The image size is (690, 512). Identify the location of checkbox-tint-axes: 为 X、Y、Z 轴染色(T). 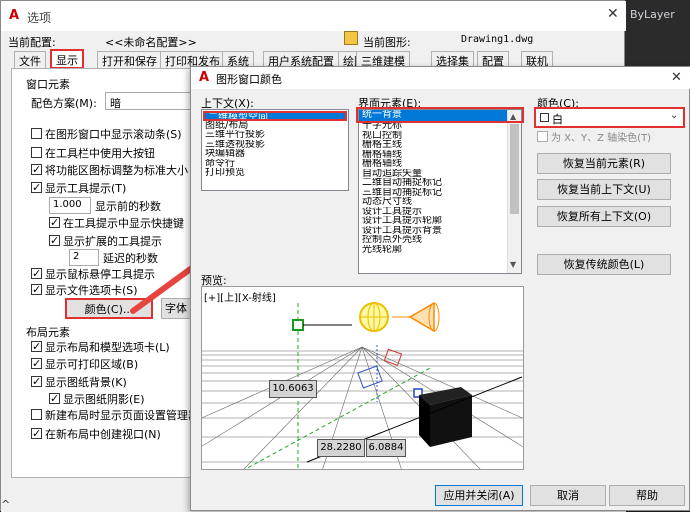
(594, 139).